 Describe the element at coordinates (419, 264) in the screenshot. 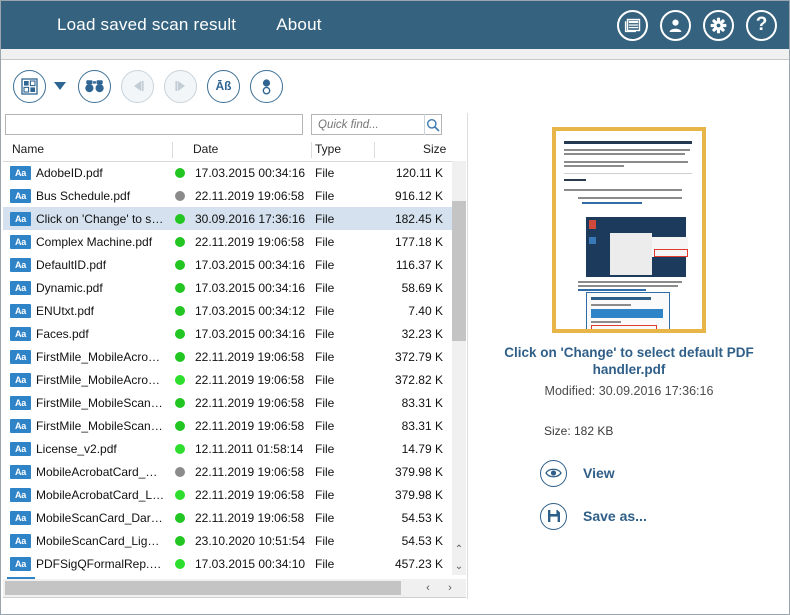

I see `file-size-cell: 116.37 K` at that location.